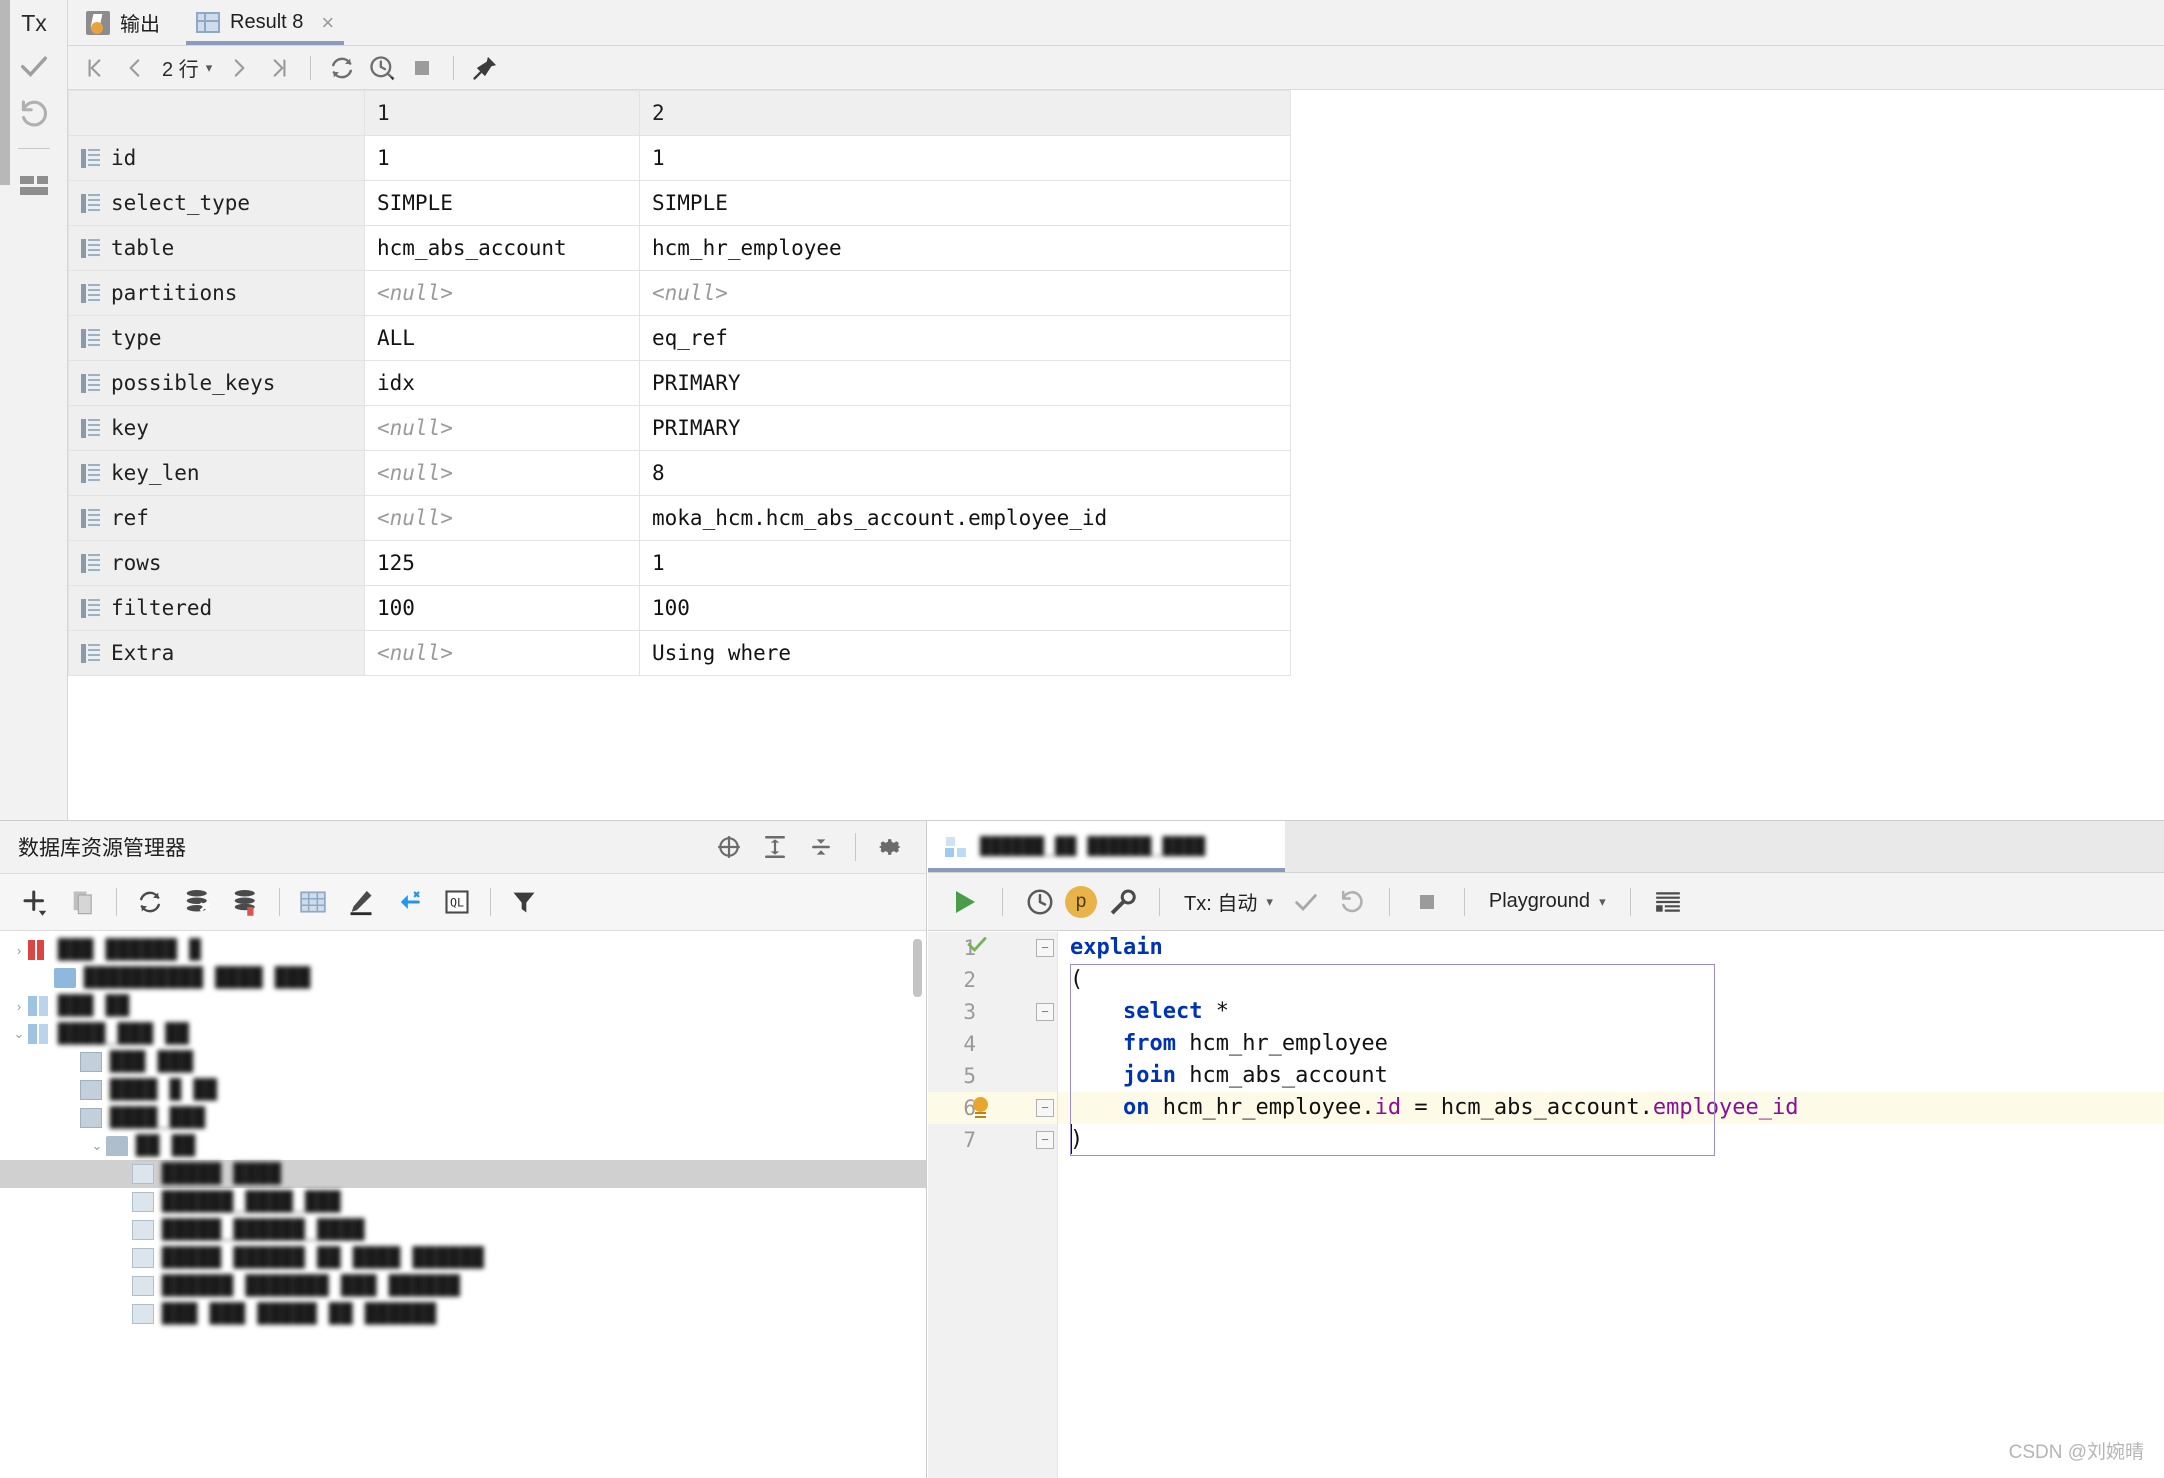  Describe the element at coordinates (992, 1076) in the screenshot. I see `gutter-row: 5` at that location.